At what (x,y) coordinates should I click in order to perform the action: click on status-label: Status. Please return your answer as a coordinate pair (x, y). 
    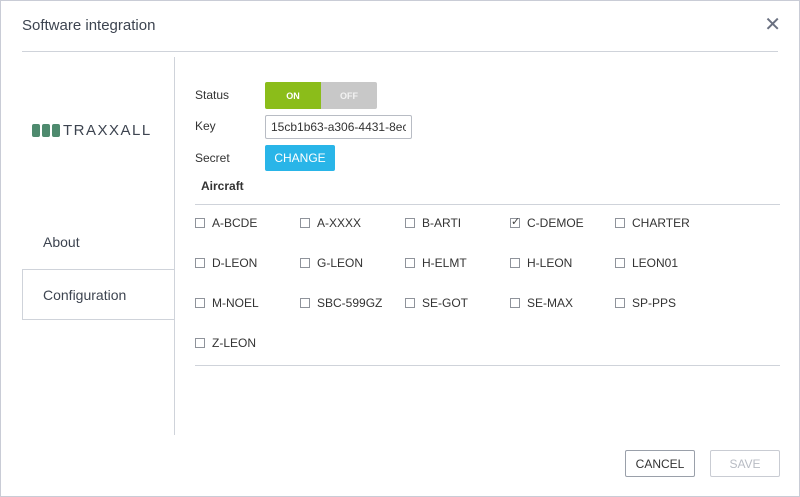
    Looking at the image, I should click on (212, 95).